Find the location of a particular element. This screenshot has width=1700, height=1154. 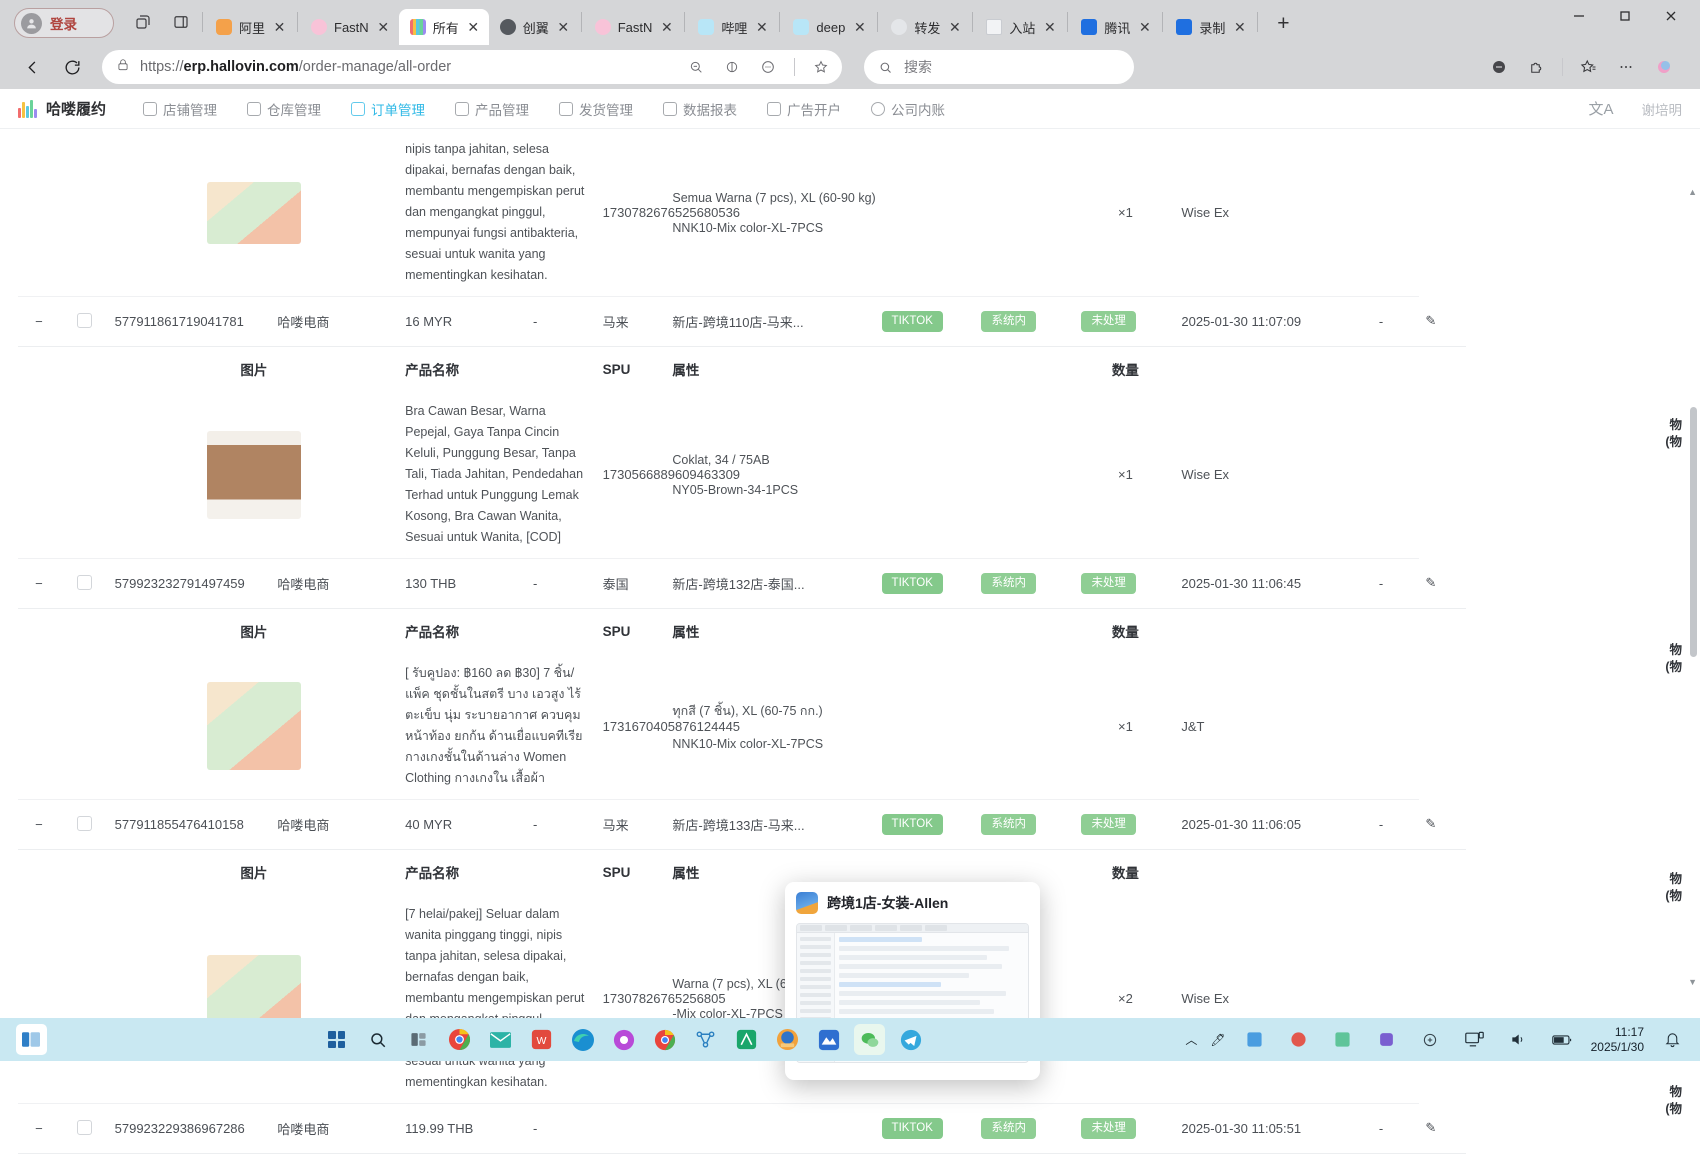

search-input: 搜索 is located at coordinates (999, 67).